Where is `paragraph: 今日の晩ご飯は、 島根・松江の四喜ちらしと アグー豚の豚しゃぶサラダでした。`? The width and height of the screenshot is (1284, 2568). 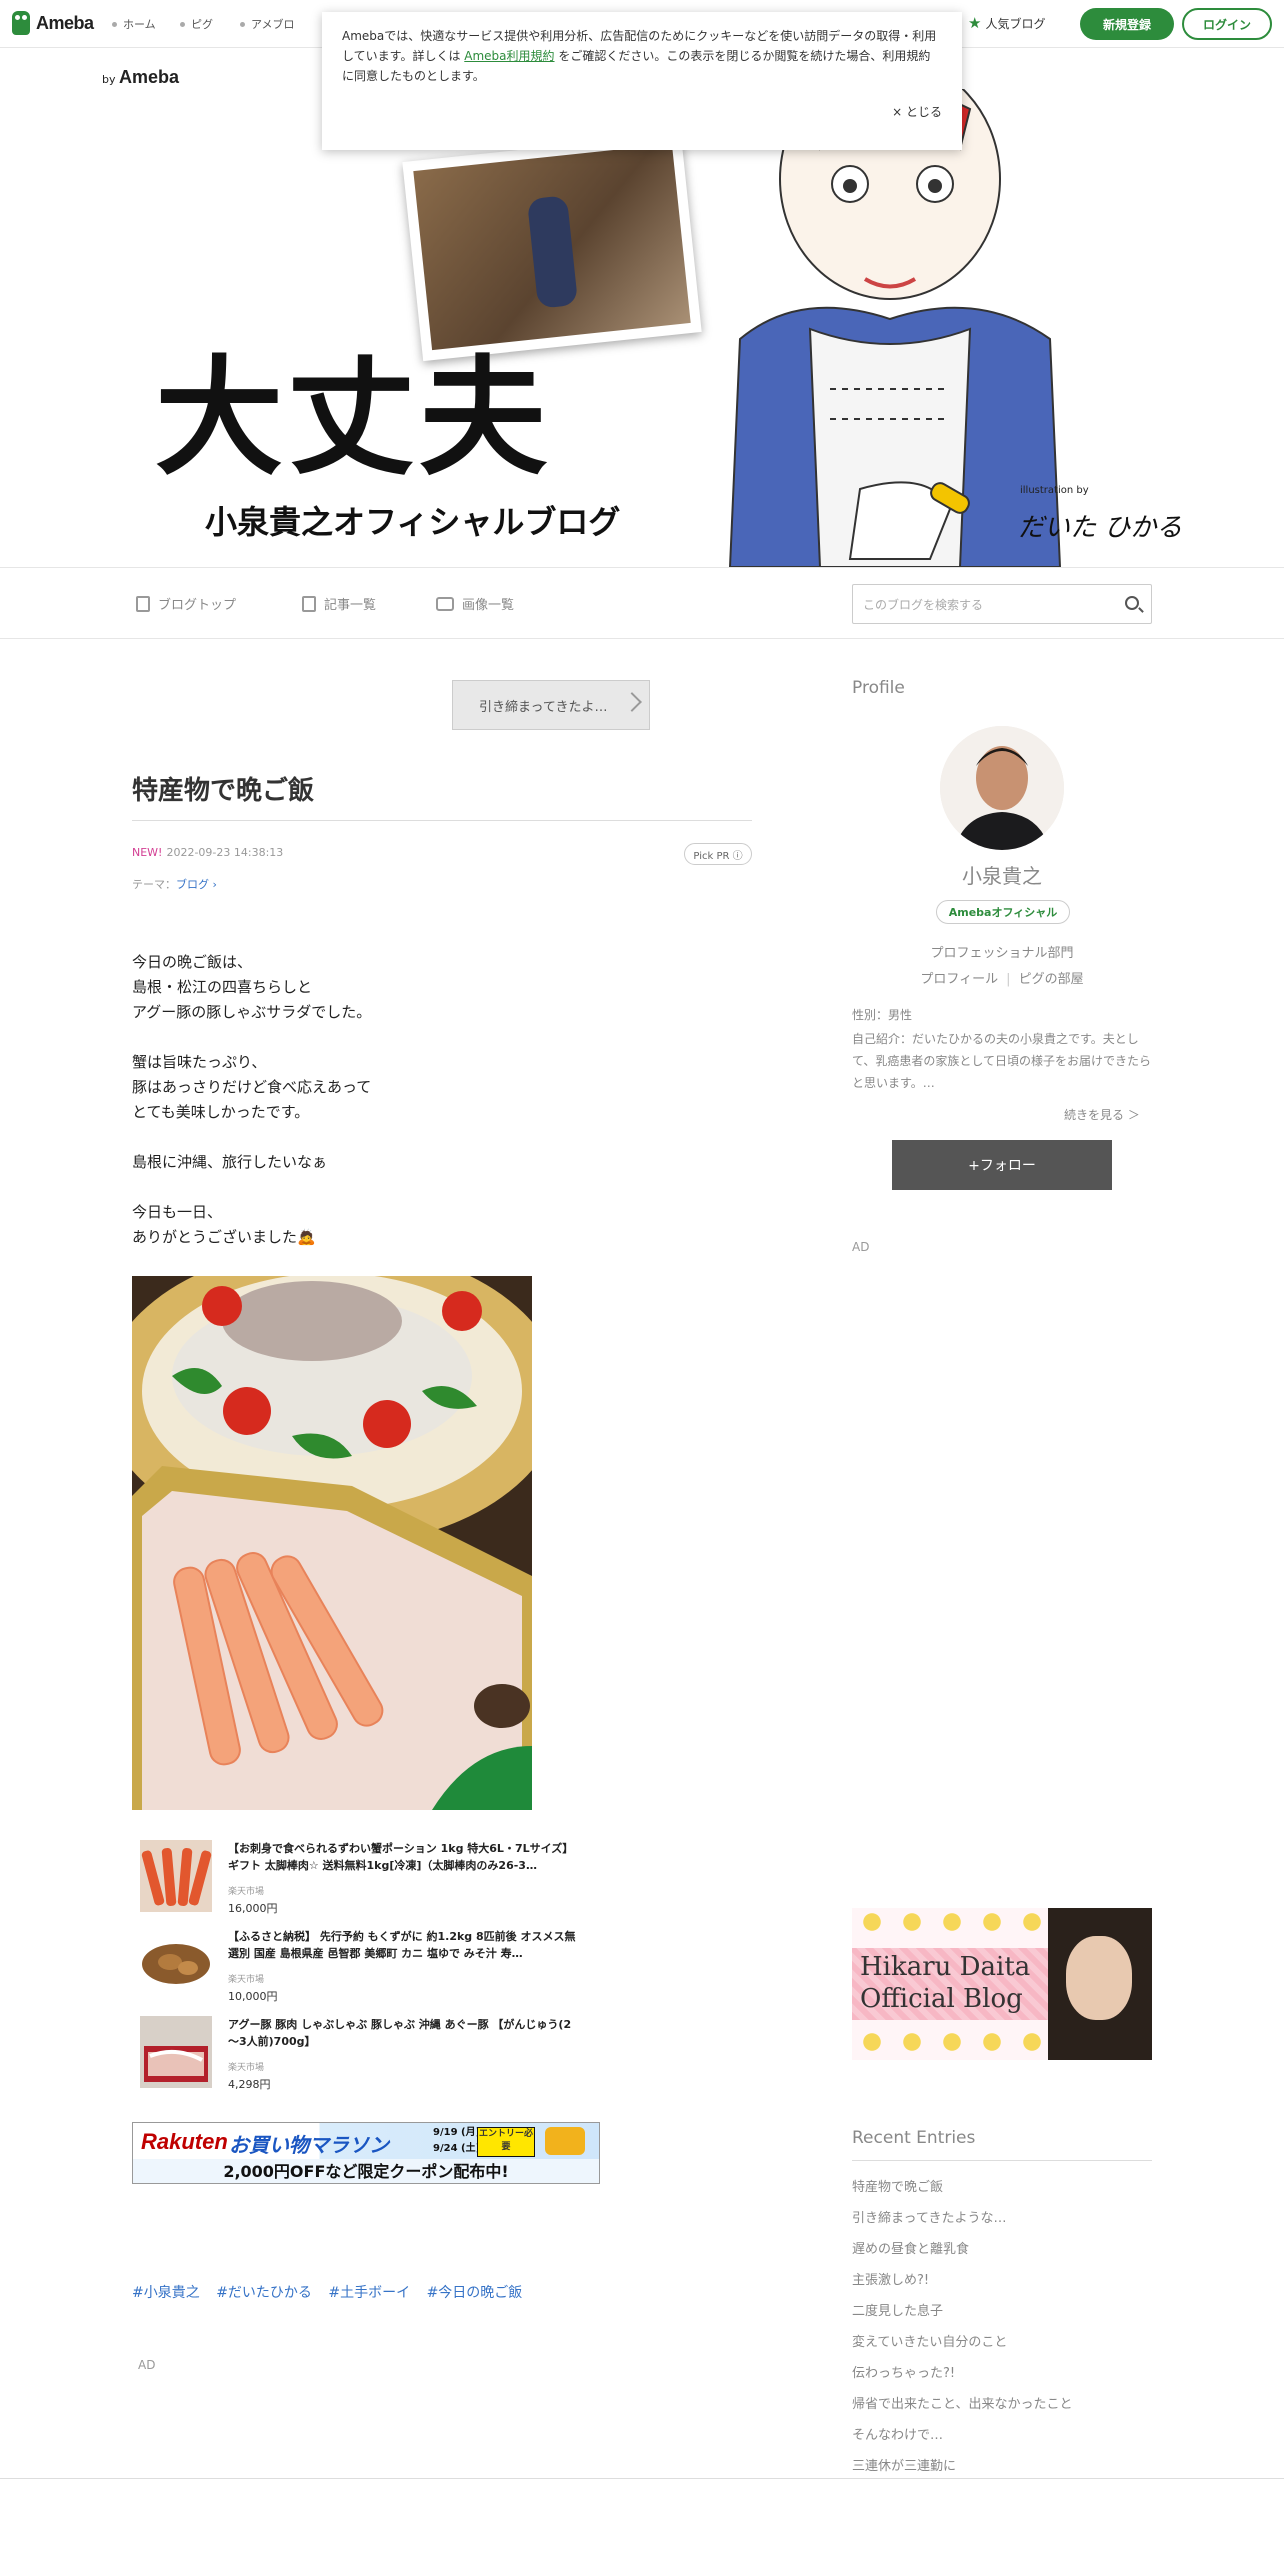
paragraph: 今日の晩ご飯は、 島根・松江の四喜ちらしと アグー豚の豚しゃぶサラダでした。 is located at coordinates (251, 987).